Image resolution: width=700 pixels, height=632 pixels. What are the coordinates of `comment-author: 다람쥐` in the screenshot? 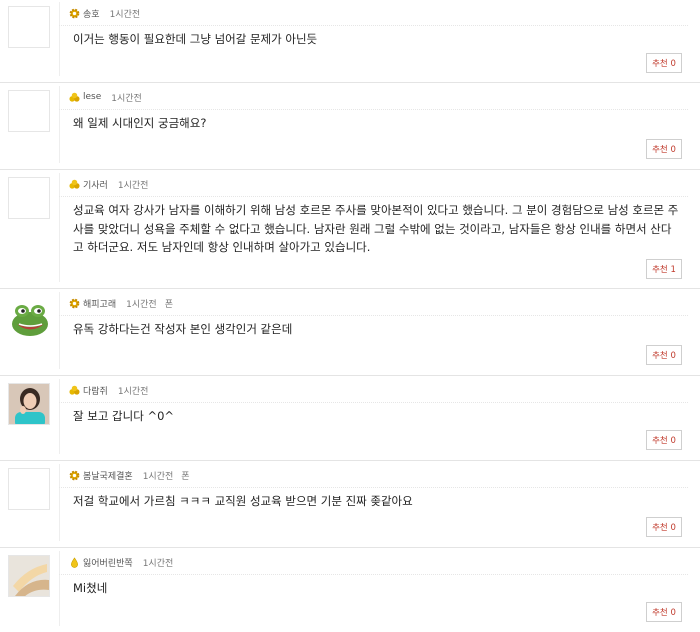 It's located at (95, 390).